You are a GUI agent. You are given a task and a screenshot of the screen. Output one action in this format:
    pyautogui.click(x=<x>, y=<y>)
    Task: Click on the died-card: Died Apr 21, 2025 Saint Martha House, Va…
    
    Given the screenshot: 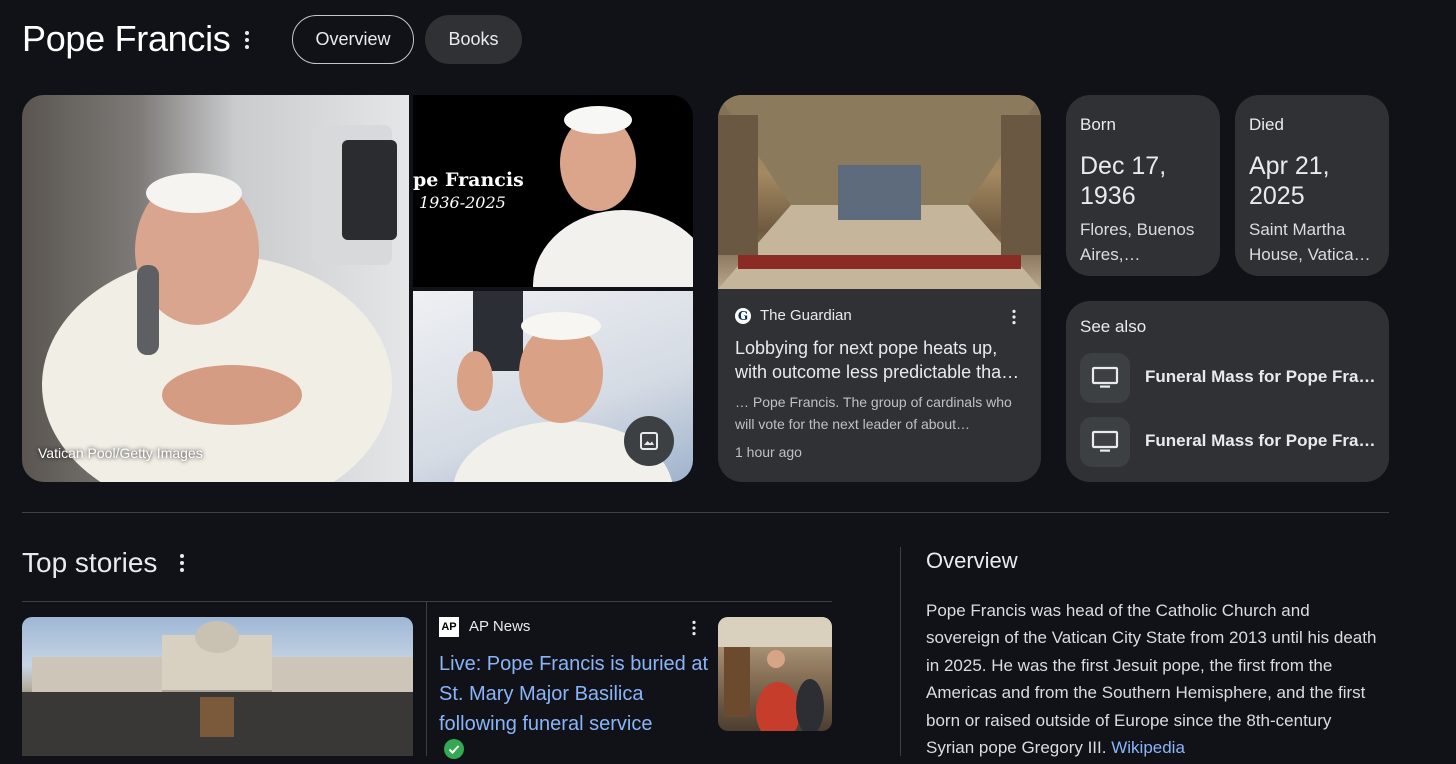 What is the action you would take?
    pyautogui.click(x=1312, y=185)
    